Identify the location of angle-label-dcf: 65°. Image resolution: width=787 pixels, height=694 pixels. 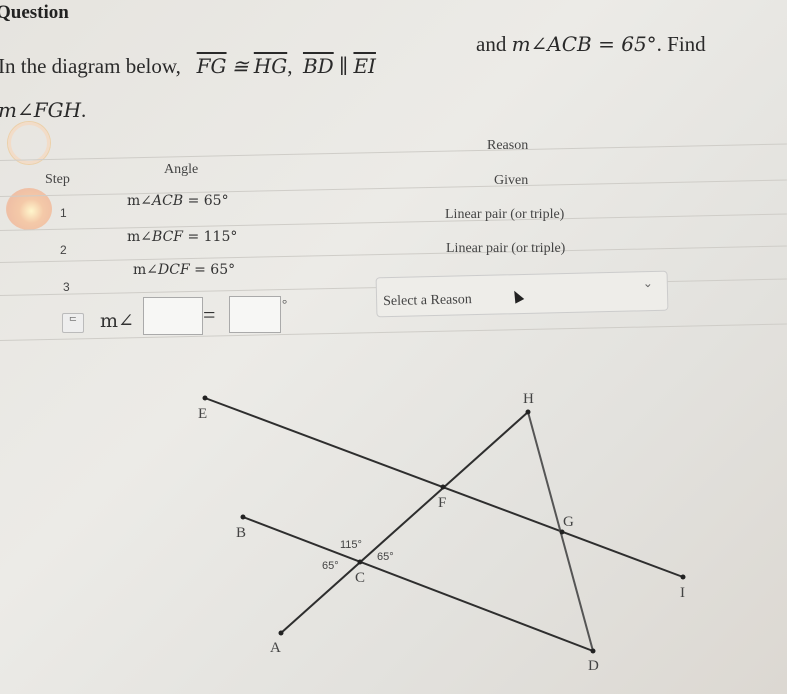
(385, 557).